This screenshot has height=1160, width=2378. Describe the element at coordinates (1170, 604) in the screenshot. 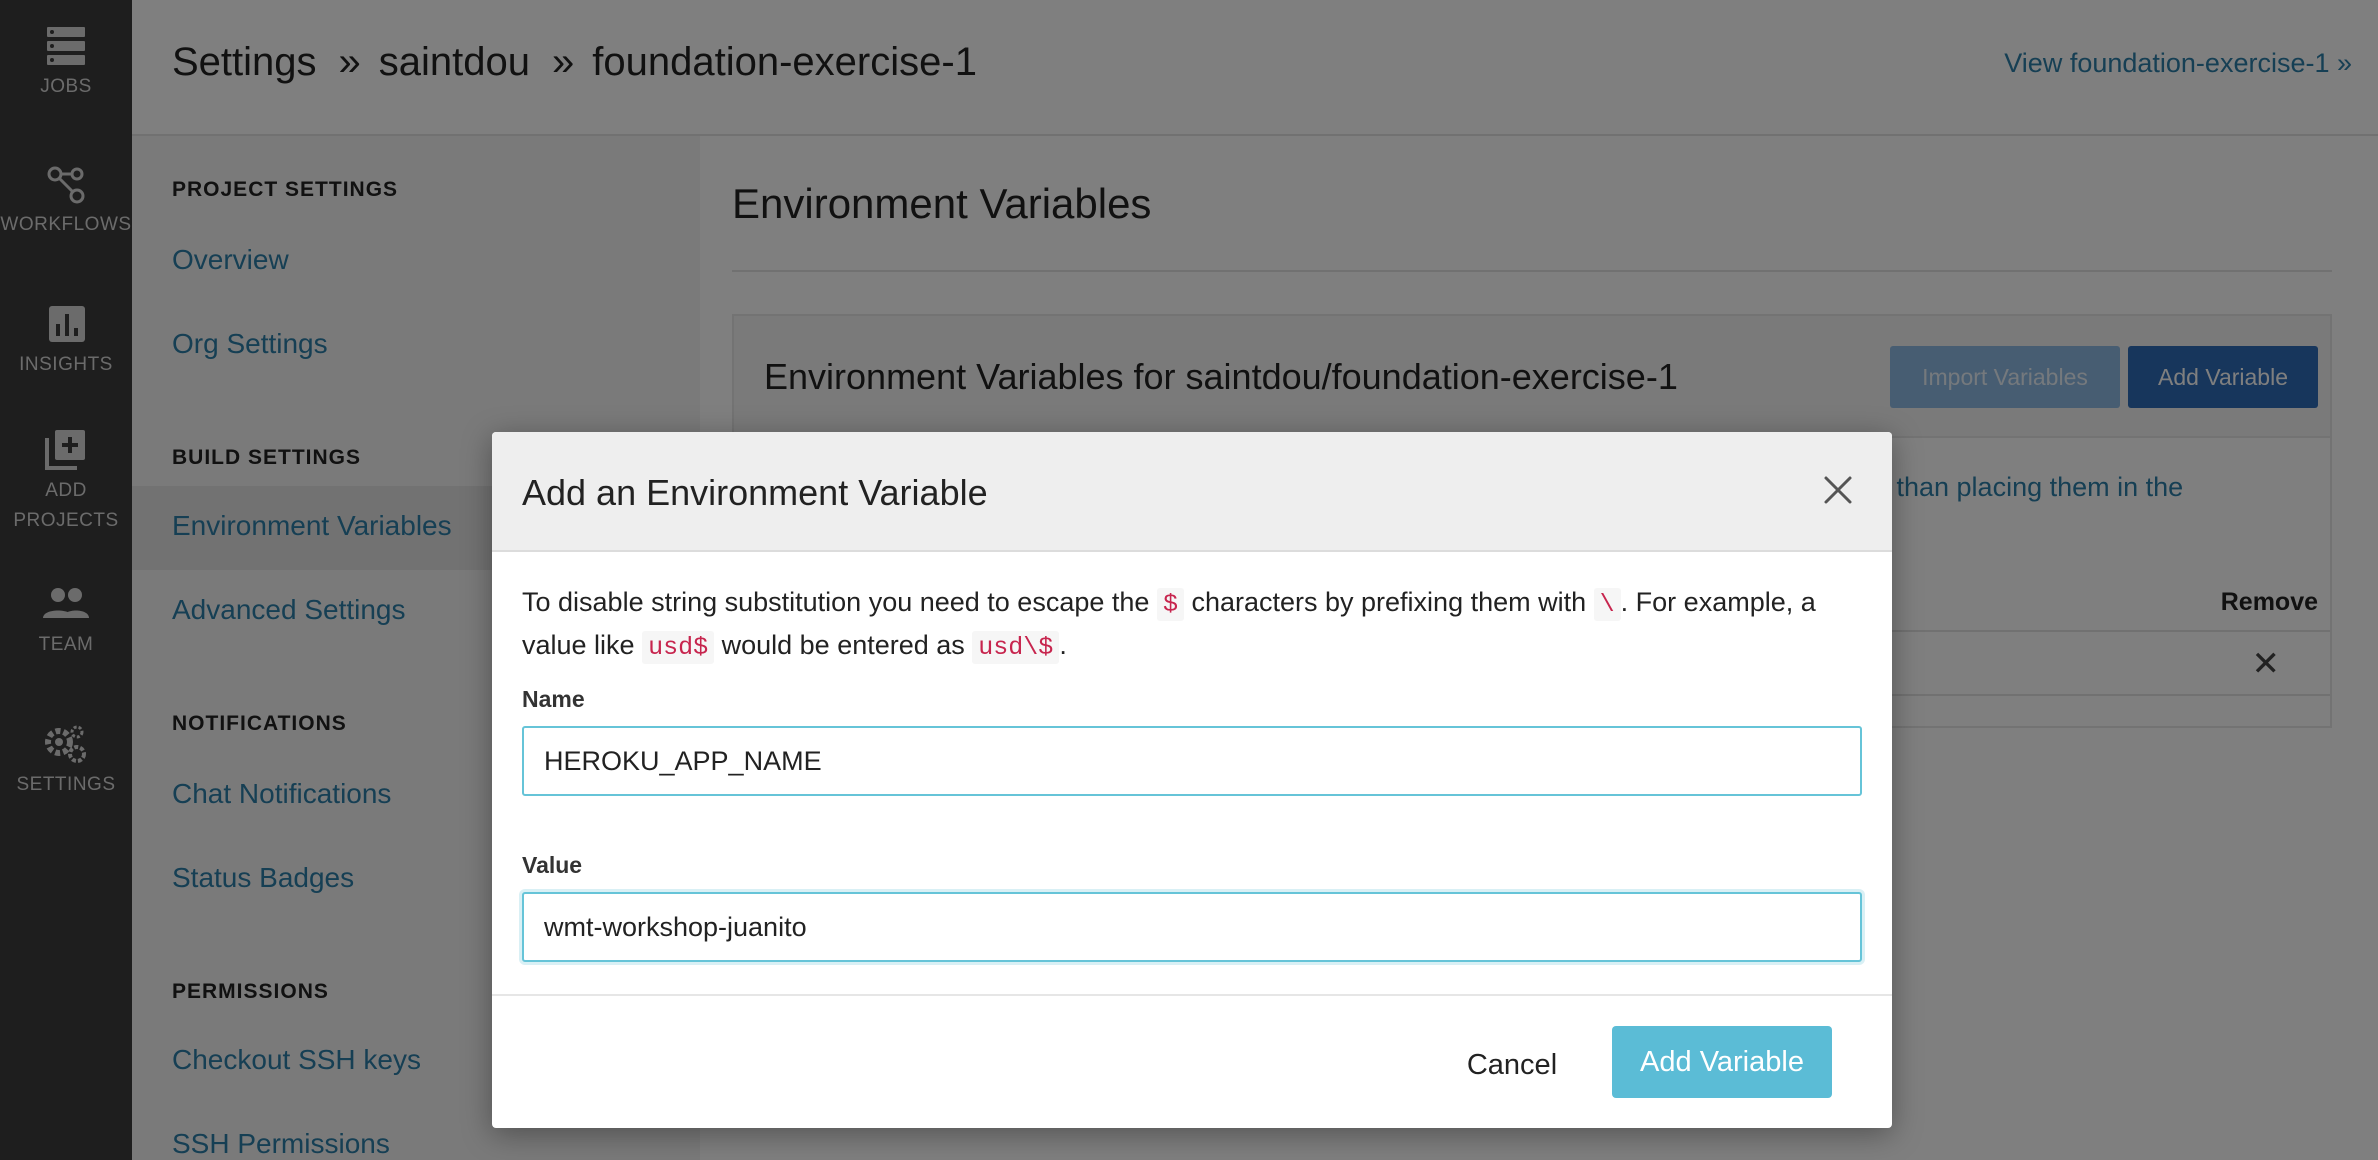

I see `code-snippet: $` at that location.